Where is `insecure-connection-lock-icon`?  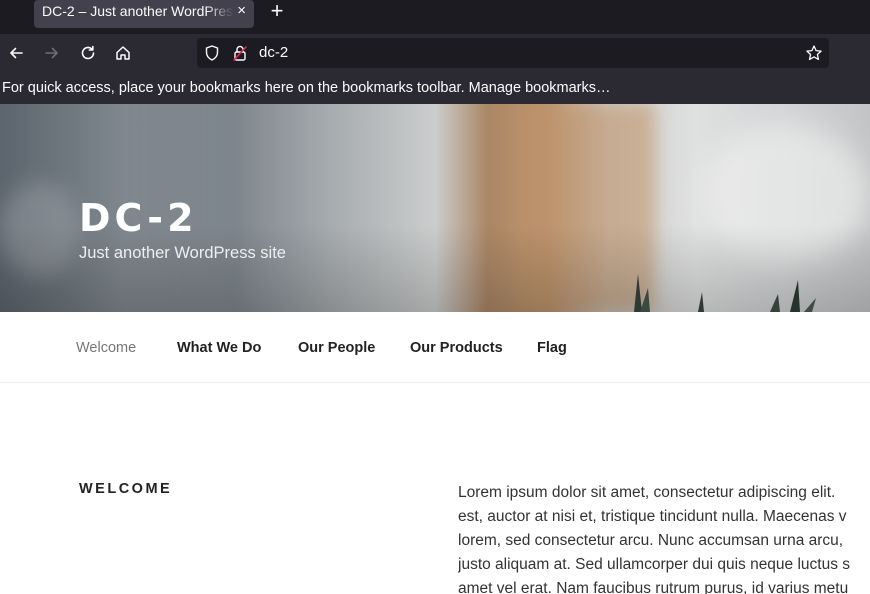
insecure-connection-lock-icon is located at coordinates (240, 53).